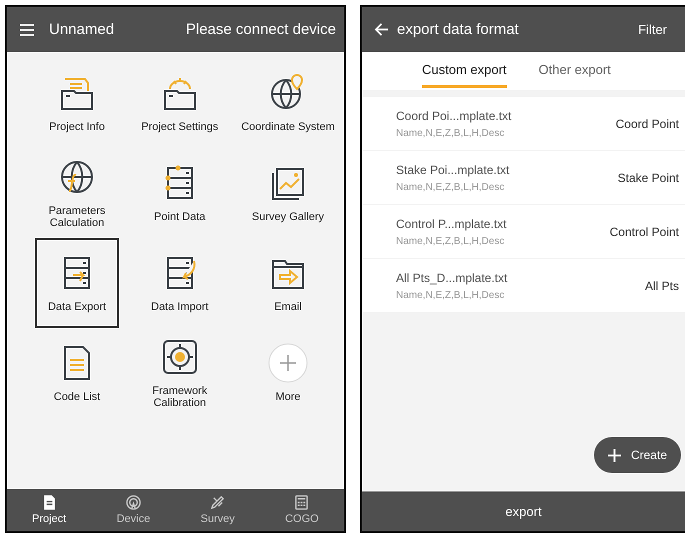 This screenshot has width=685, height=538. What do you see at coordinates (180, 103) in the screenshot?
I see `menu-tile: Project Settings` at bounding box center [180, 103].